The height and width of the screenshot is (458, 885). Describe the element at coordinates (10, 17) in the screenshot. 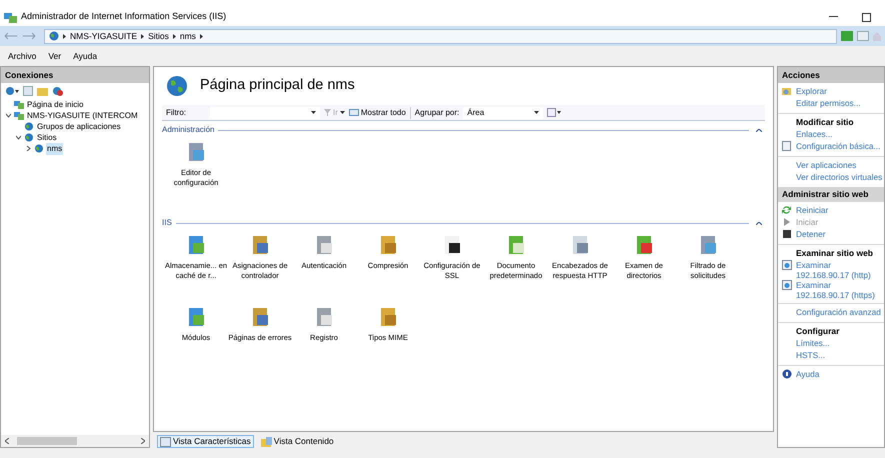

I see `app-icon` at that location.